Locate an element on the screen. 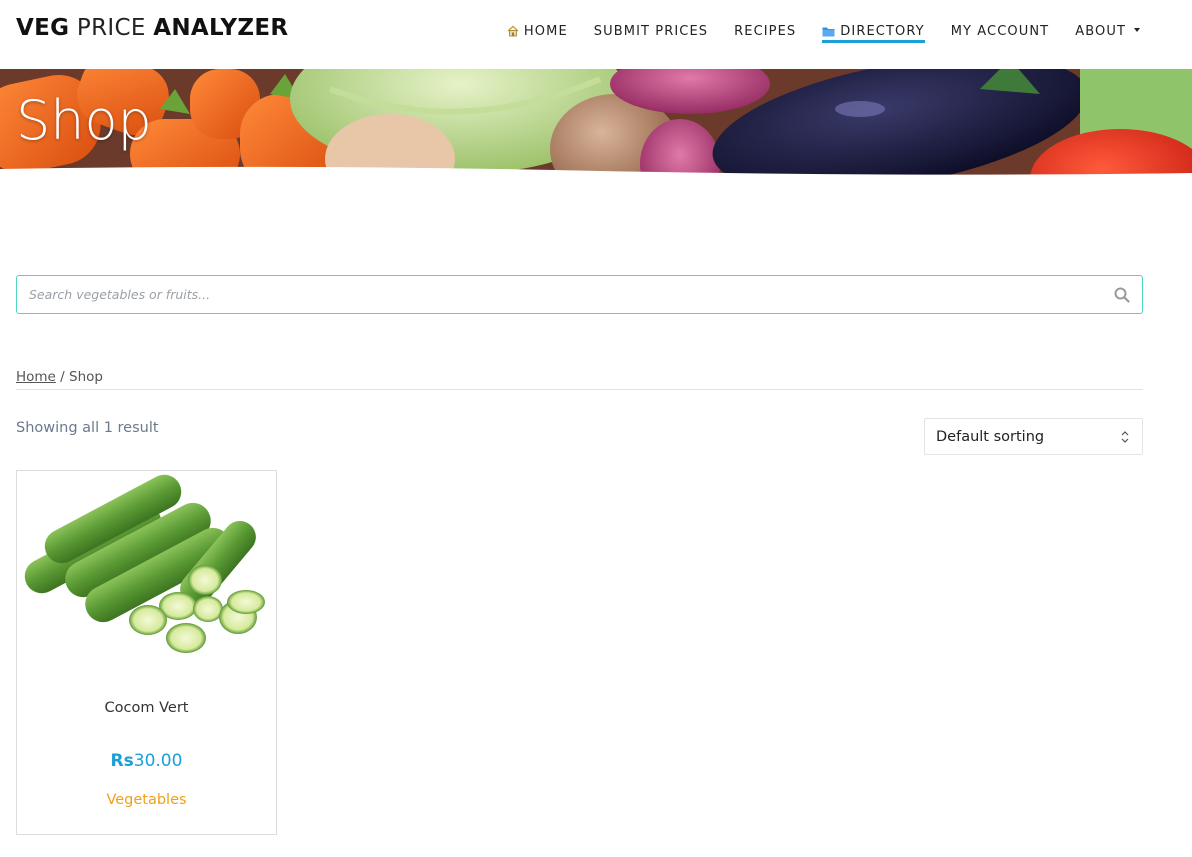 This screenshot has height=857, width=1192. nav-label-recipes: RECIPES is located at coordinates (765, 31).